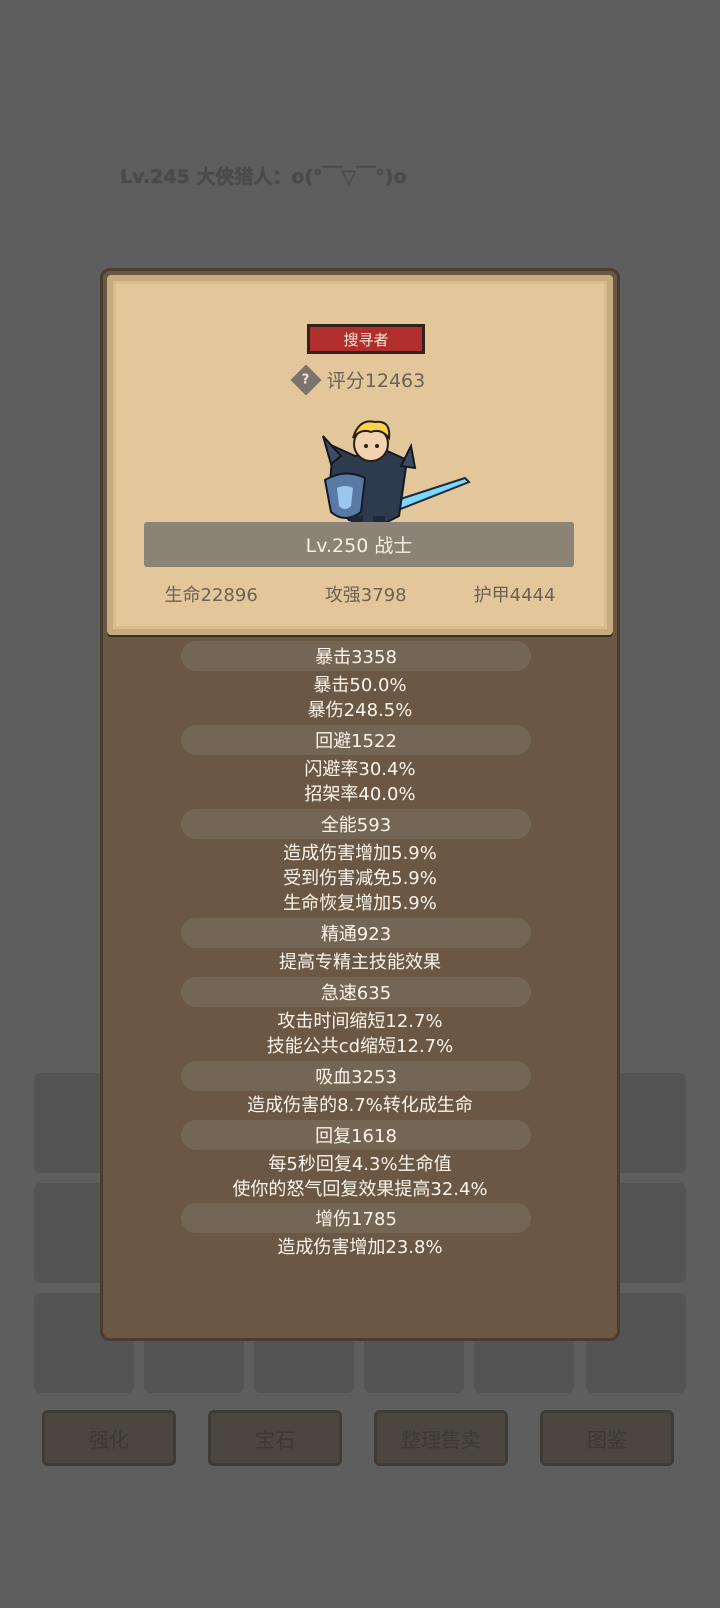 Image resolution: width=720 pixels, height=1608 pixels. What do you see at coordinates (356, 656) in the screenshot?
I see `attr-header-crit: 暴击3358` at bounding box center [356, 656].